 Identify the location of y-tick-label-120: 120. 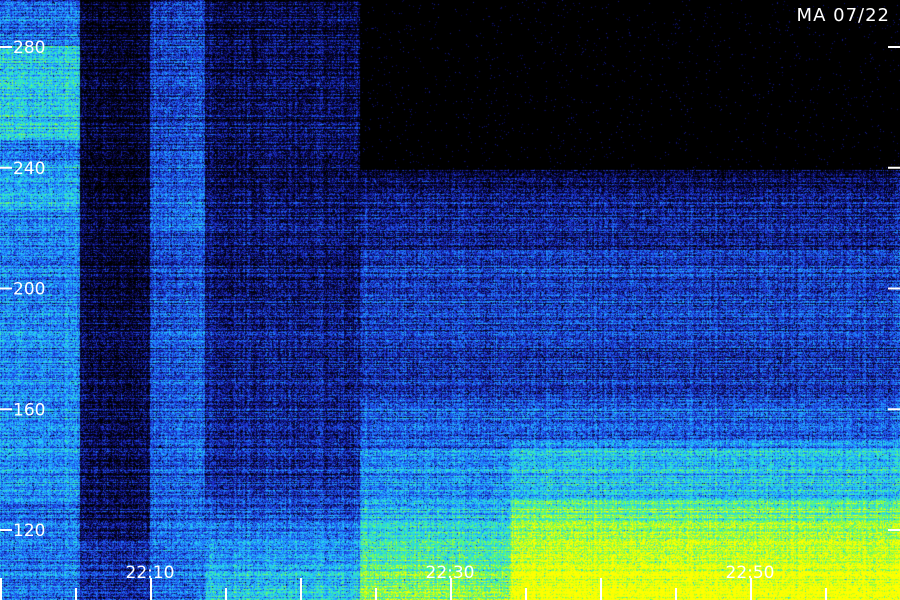
(29, 531).